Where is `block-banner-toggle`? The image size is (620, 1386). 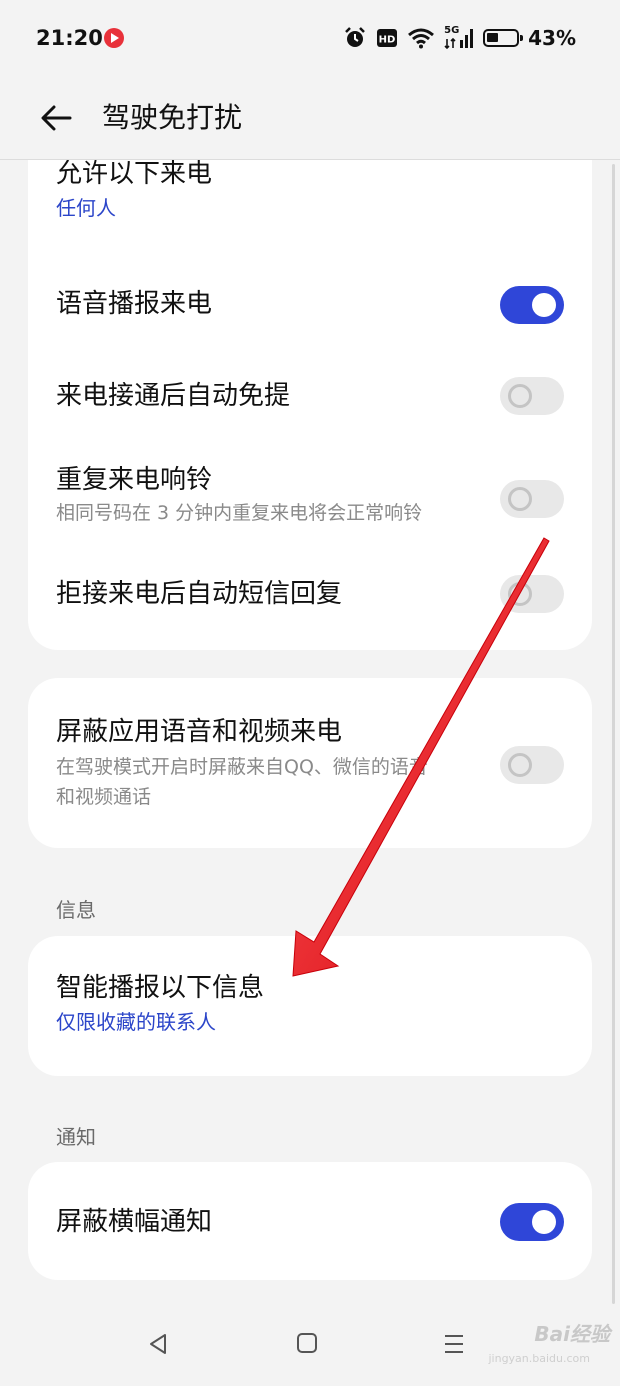
block-banner-toggle is located at coordinates (532, 1222).